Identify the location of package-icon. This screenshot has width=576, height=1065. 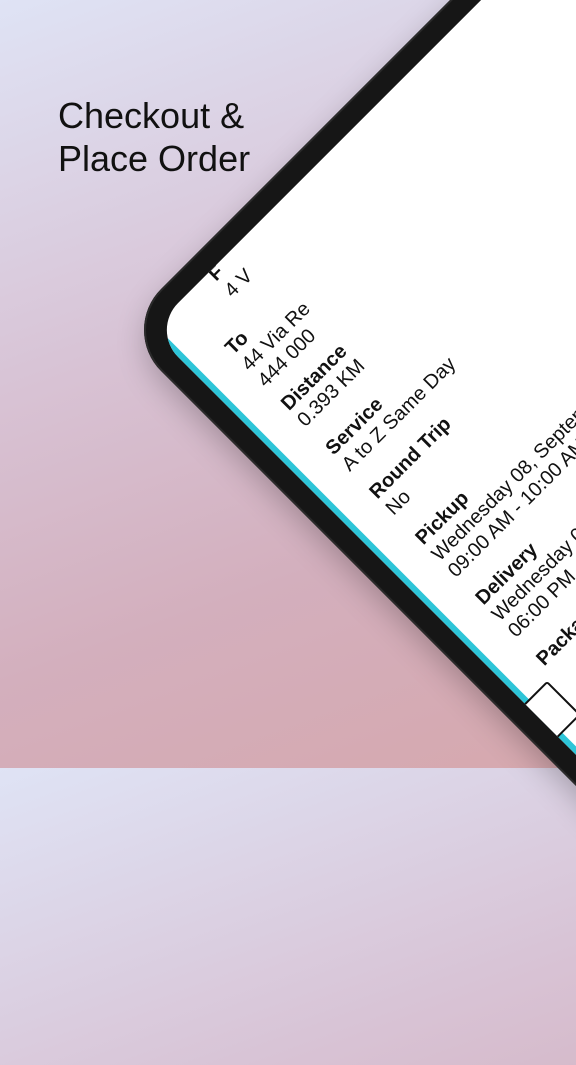
(548, 710).